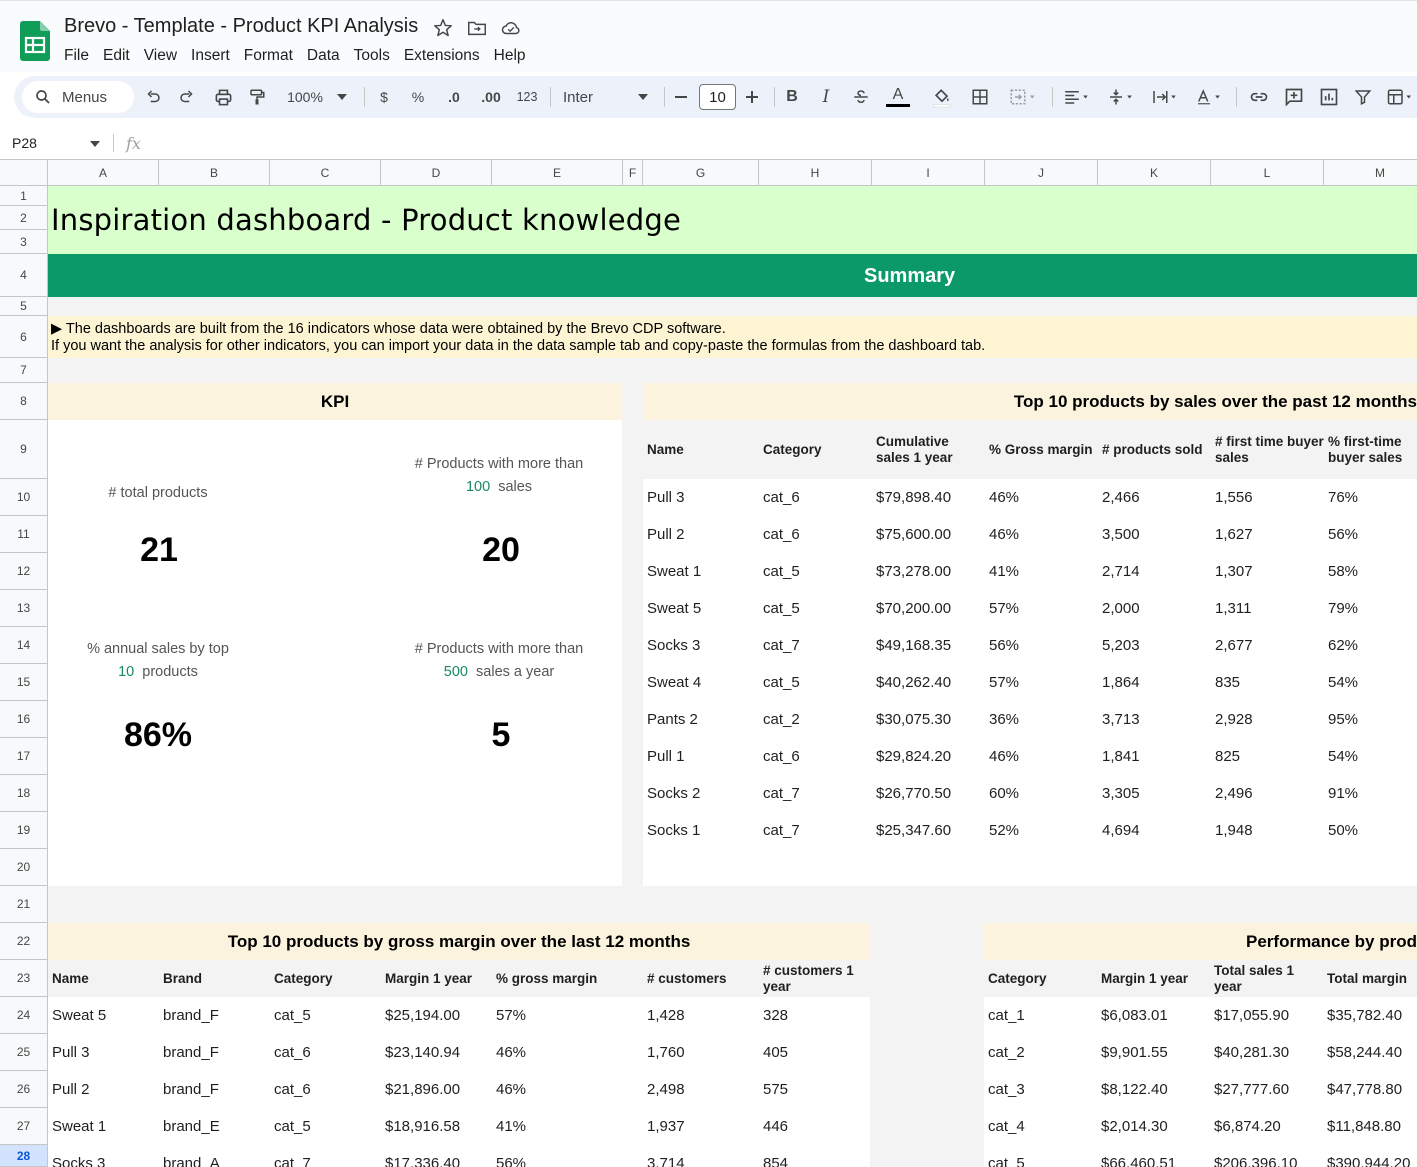  What do you see at coordinates (752, 97) in the screenshot?
I see `increase-font-size-icon` at bounding box center [752, 97].